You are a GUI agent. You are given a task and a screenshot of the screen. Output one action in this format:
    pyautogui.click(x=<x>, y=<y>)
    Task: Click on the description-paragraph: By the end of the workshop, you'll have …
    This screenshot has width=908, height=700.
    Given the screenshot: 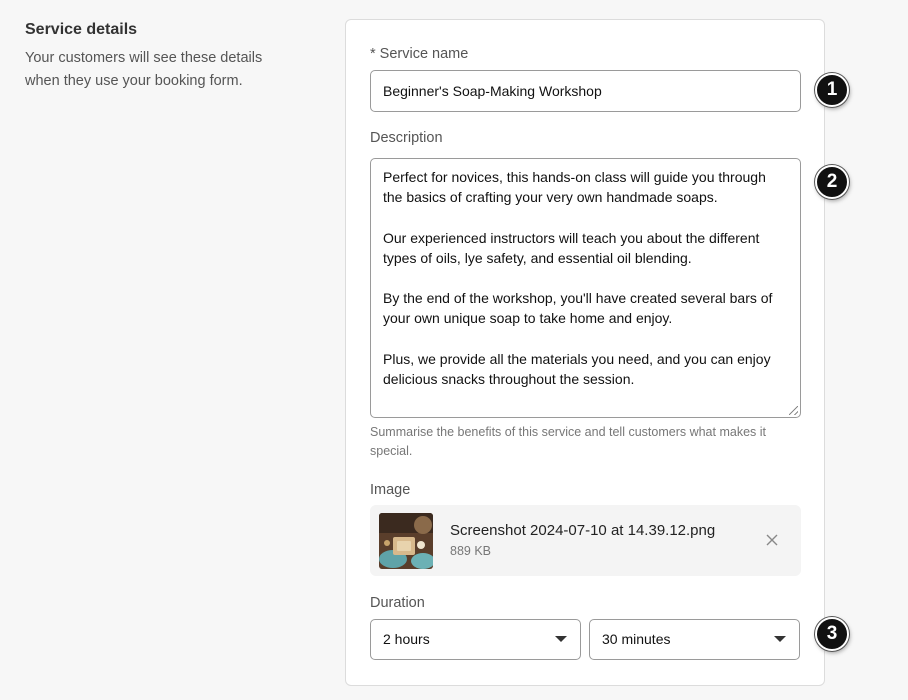 What is the action you would take?
    pyautogui.click(x=578, y=308)
    